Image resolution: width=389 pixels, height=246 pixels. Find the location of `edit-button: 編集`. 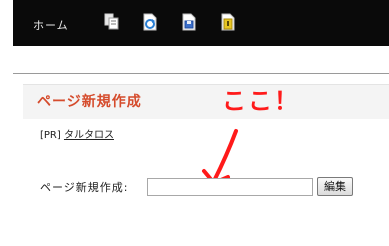

edit-button: 編集 is located at coordinates (335, 186).